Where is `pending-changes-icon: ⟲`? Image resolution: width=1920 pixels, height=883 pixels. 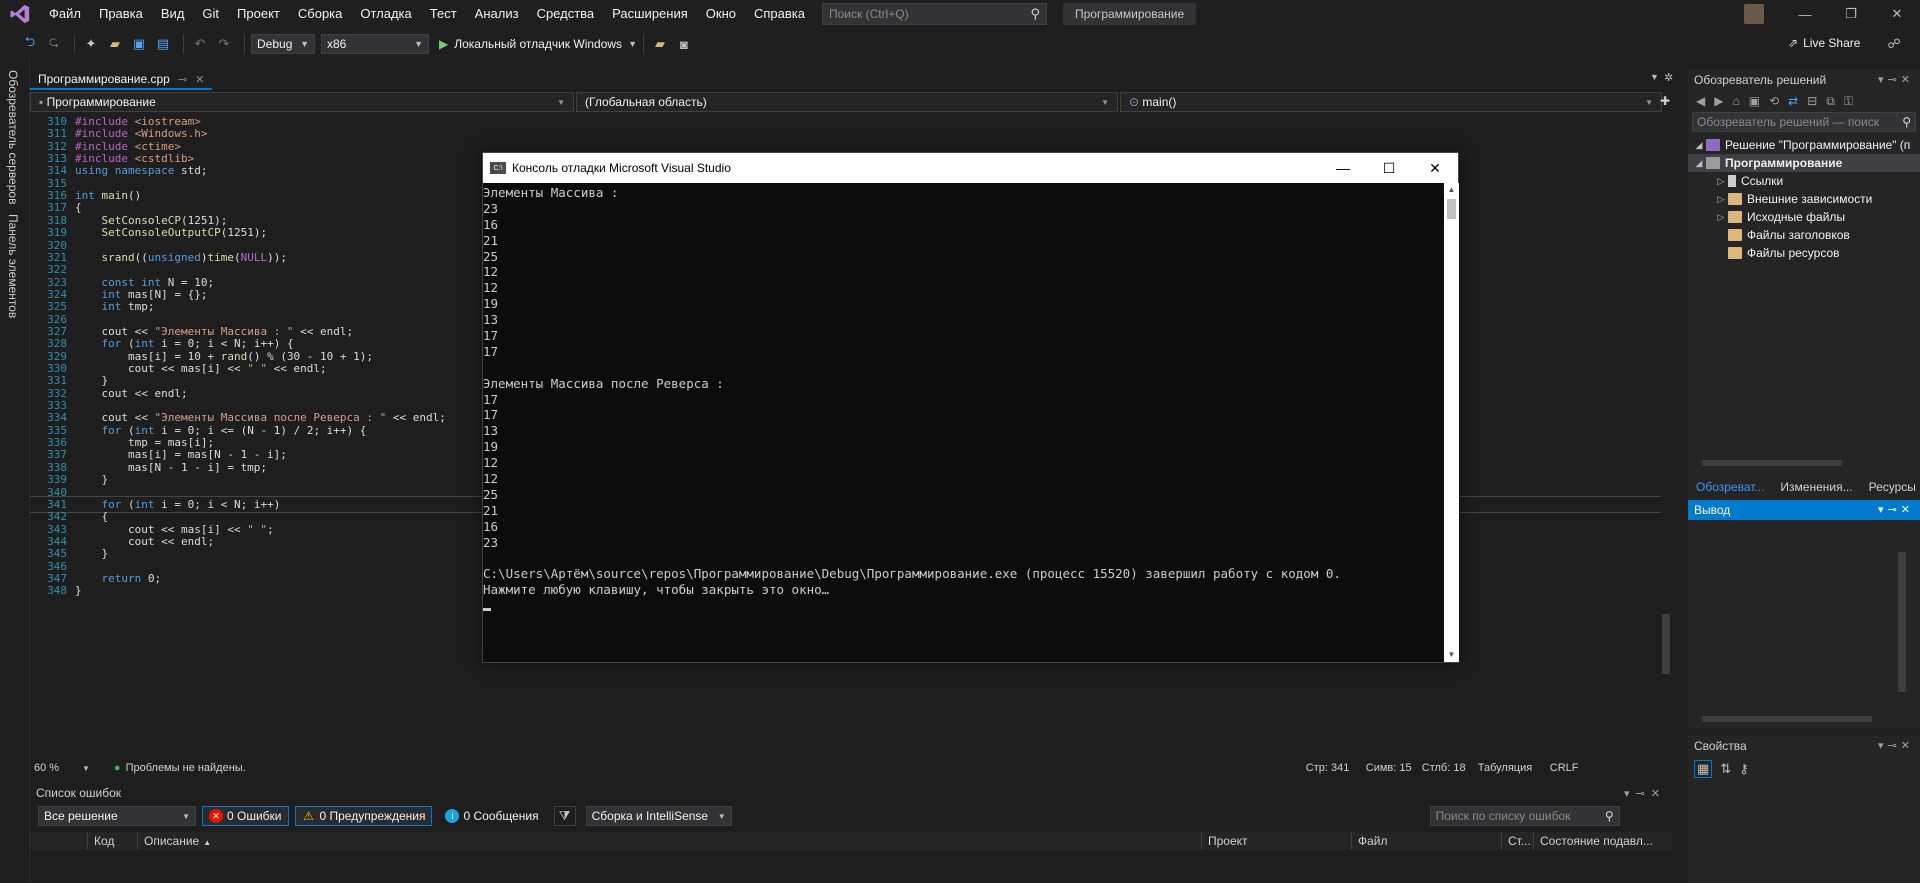
pending-changes-icon: ⟲ is located at coordinates (1774, 101).